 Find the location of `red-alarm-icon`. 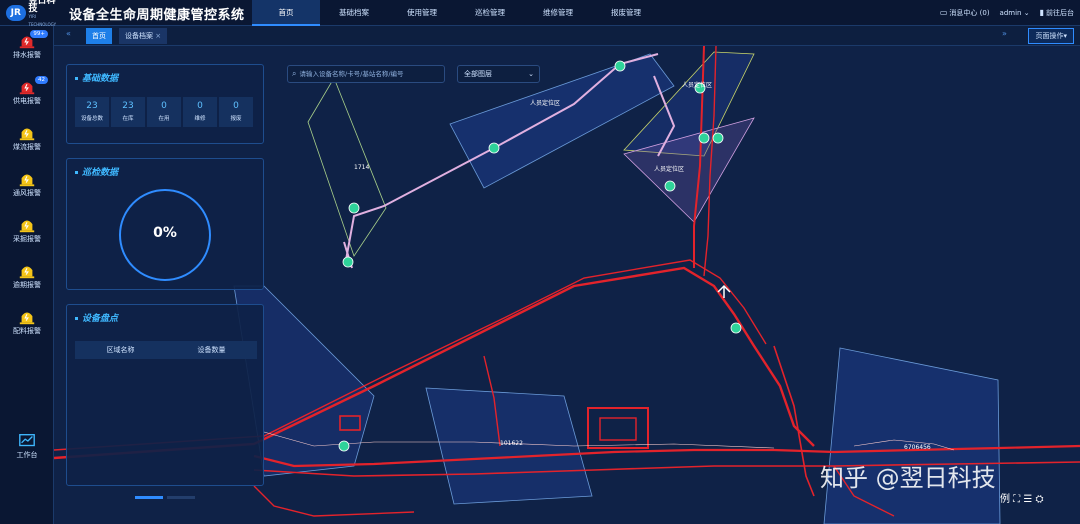

red-alarm-icon is located at coordinates (27, 88).